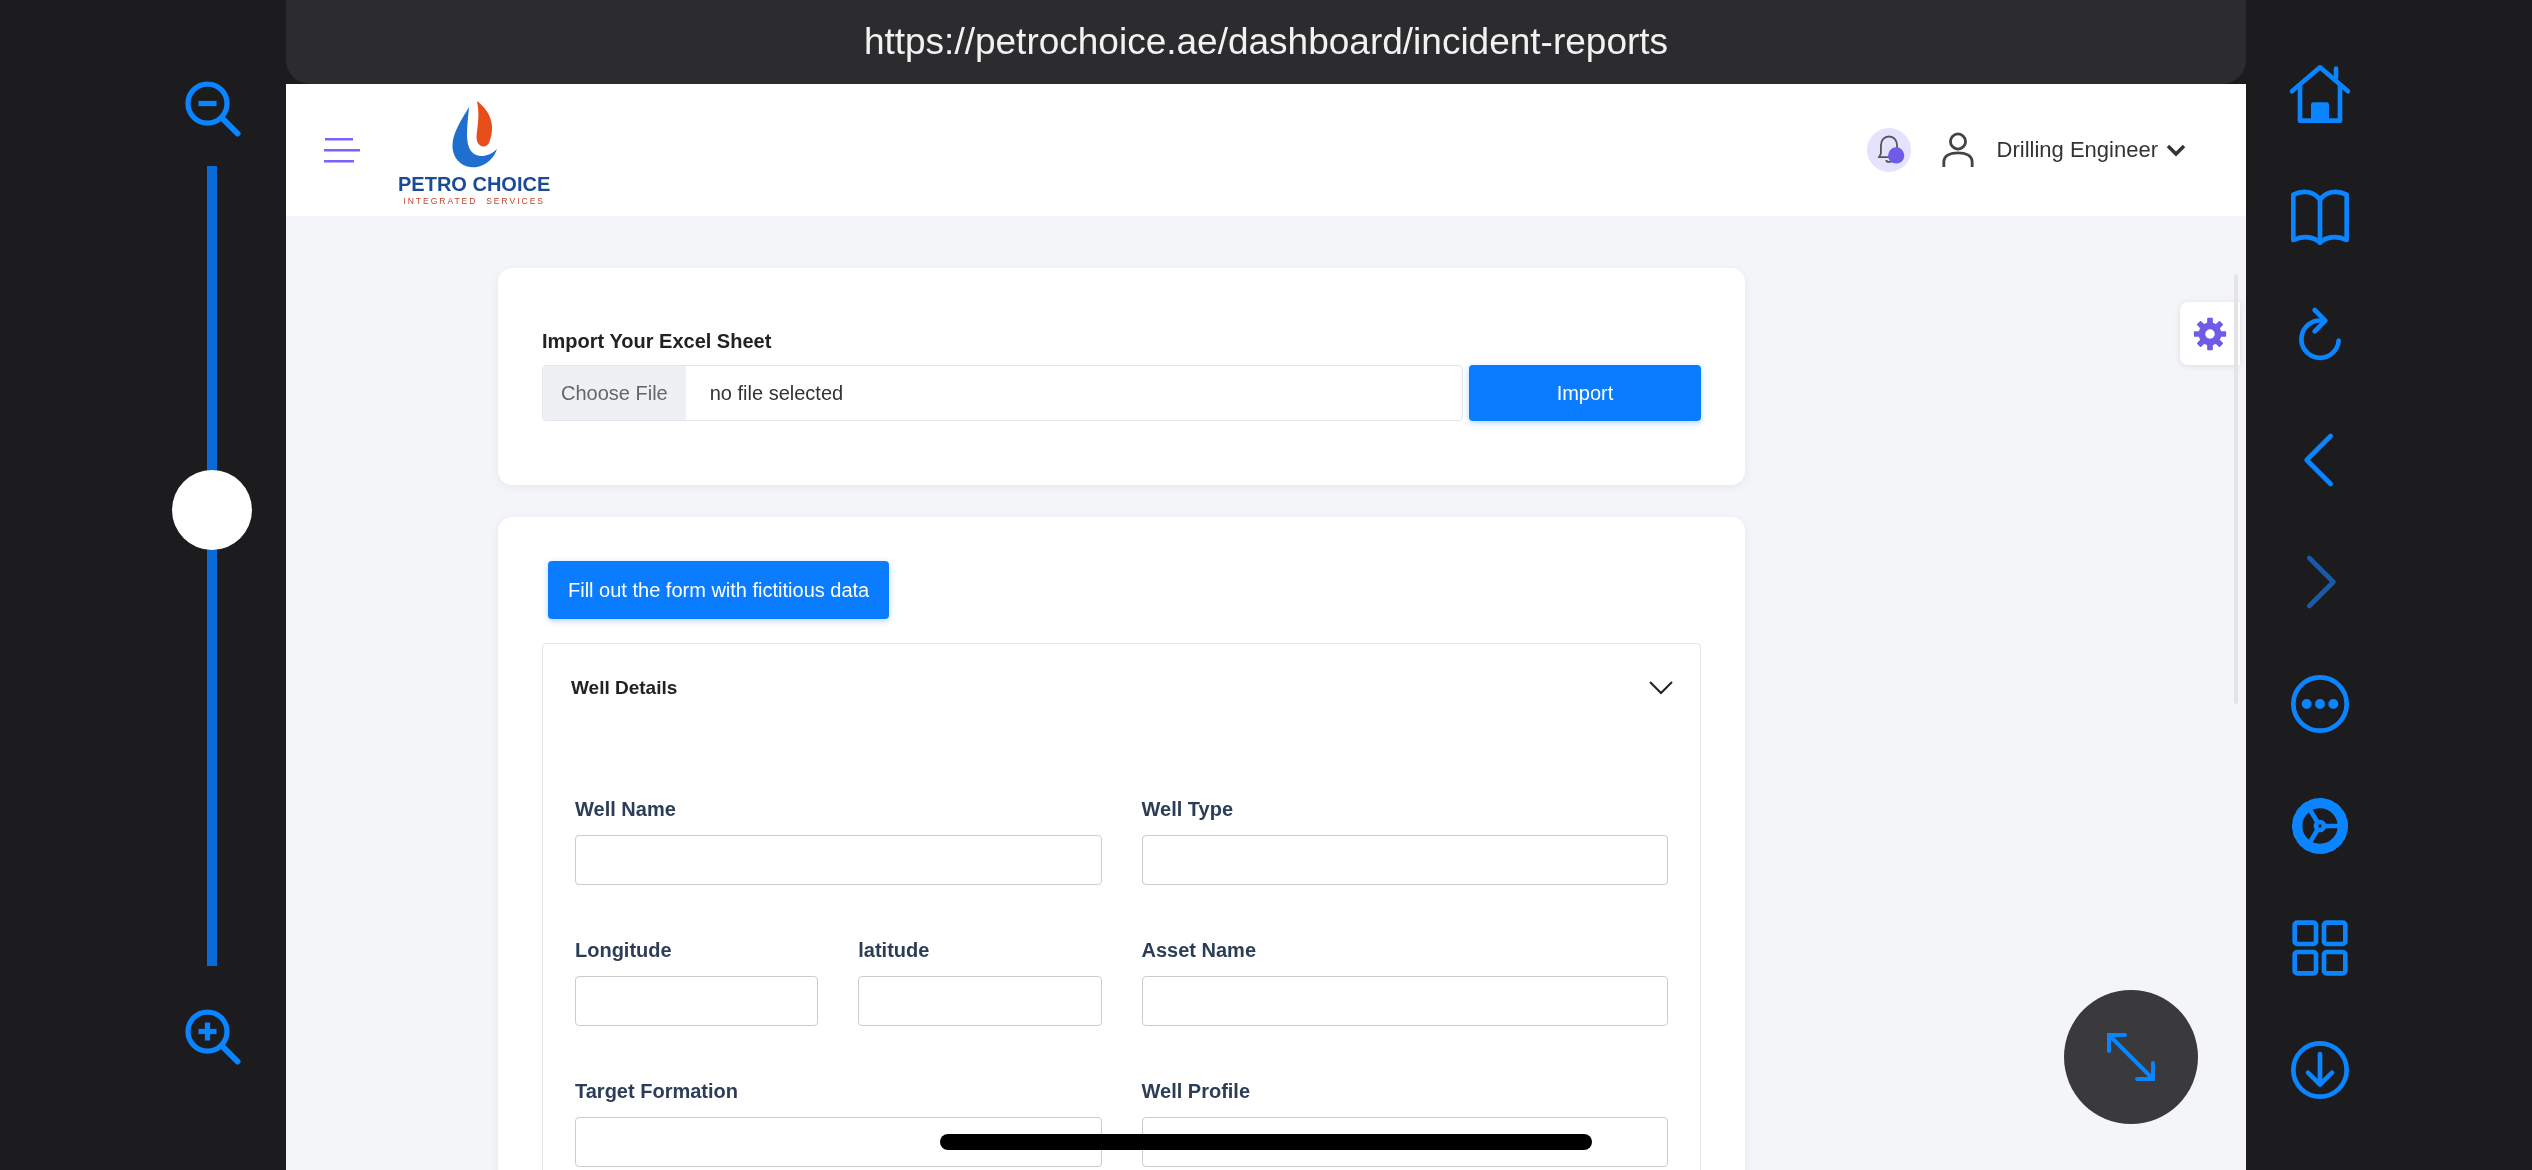  What do you see at coordinates (212, 108) in the screenshot?
I see `zoom-out-icon` at bounding box center [212, 108].